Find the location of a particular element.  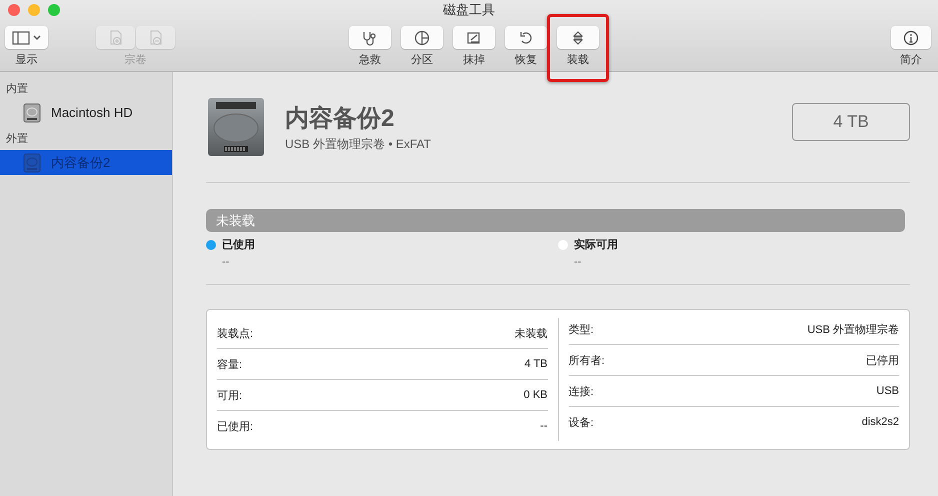

remove-volume-icon is located at coordinates (156, 38).